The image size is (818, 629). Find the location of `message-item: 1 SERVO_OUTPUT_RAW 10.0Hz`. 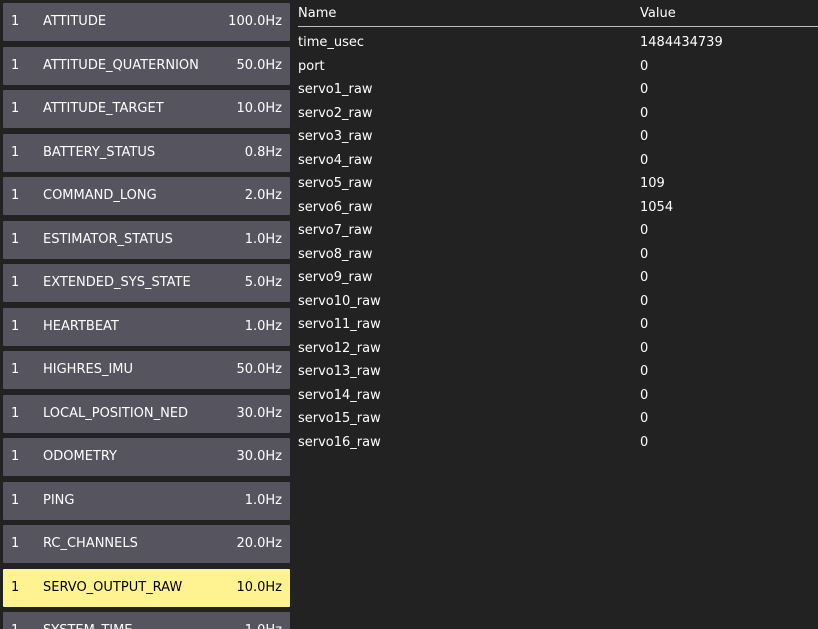

message-item: 1 SERVO_OUTPUT_RAW 10.0Hz is located at coordinates (146, 587).